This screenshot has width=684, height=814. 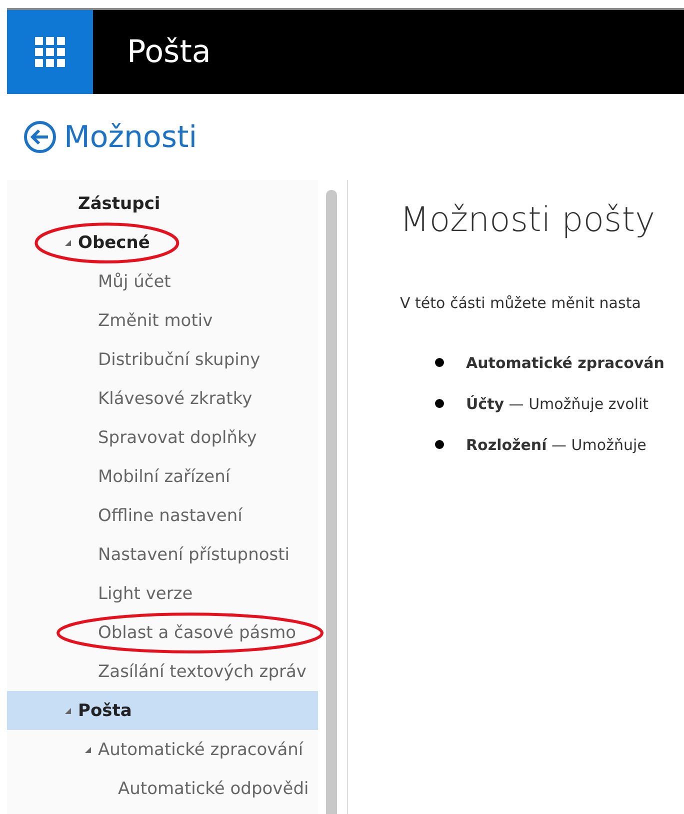 I want to click on bullet-text: Účty — Umožňuje zvolit, so click(x=557, y=403).